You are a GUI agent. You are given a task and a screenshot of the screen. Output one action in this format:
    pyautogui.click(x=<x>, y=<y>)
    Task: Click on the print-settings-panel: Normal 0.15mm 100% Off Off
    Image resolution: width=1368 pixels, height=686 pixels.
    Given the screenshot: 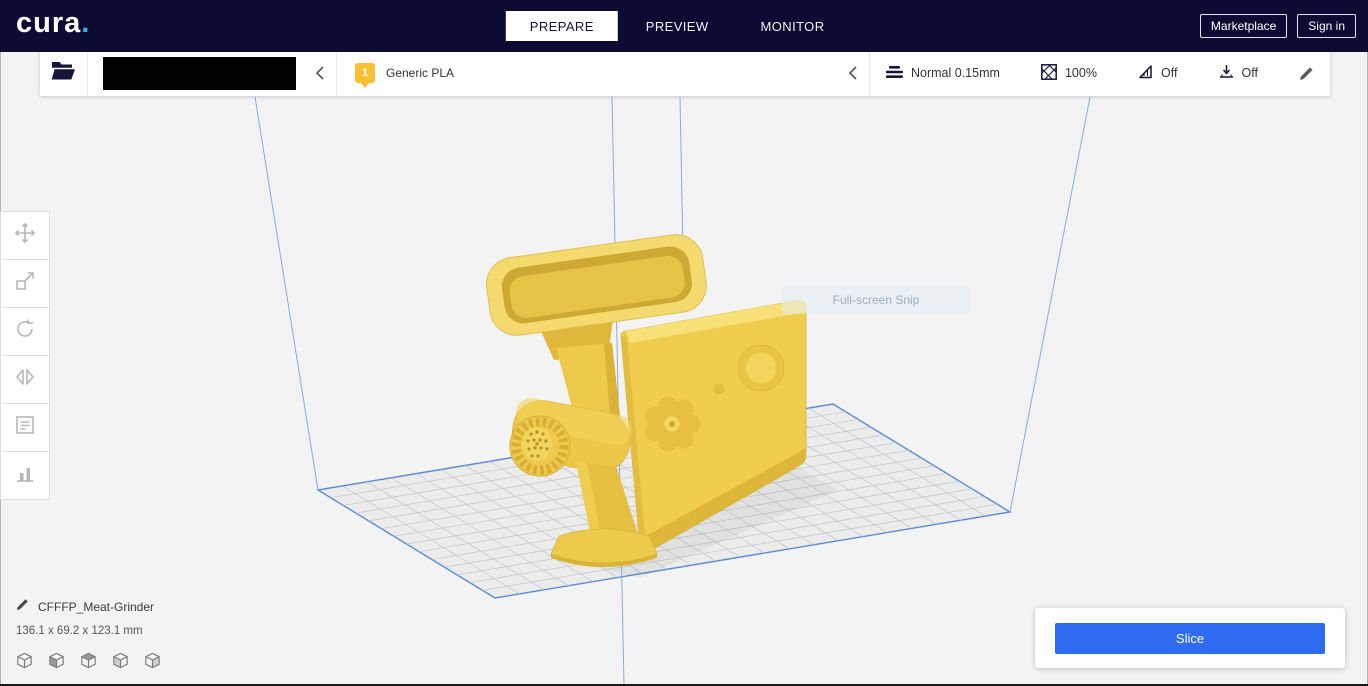 What is the action you would take?
    pyautogui.click(x=1100, y=73)
    